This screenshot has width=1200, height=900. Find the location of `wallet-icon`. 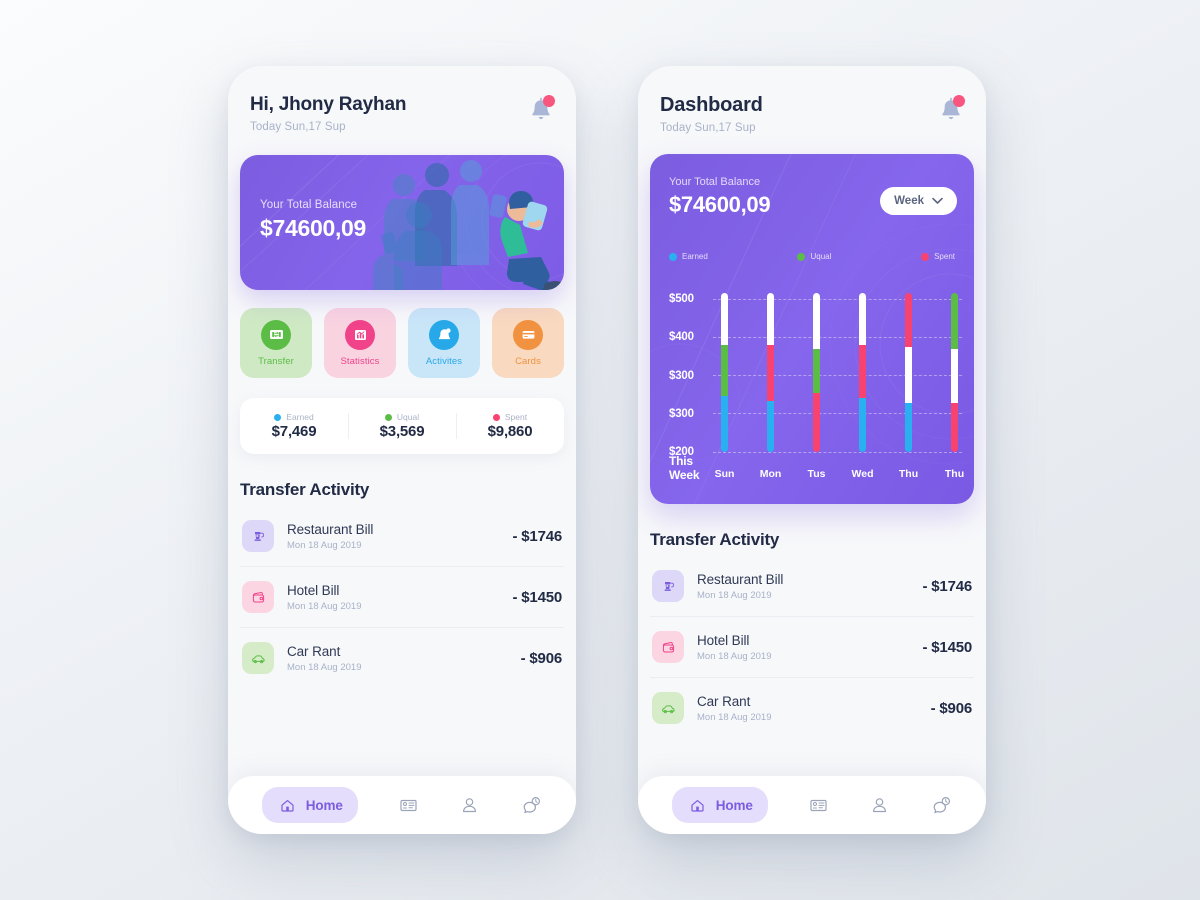

wallet-icon is located at coordinates (258, 597).